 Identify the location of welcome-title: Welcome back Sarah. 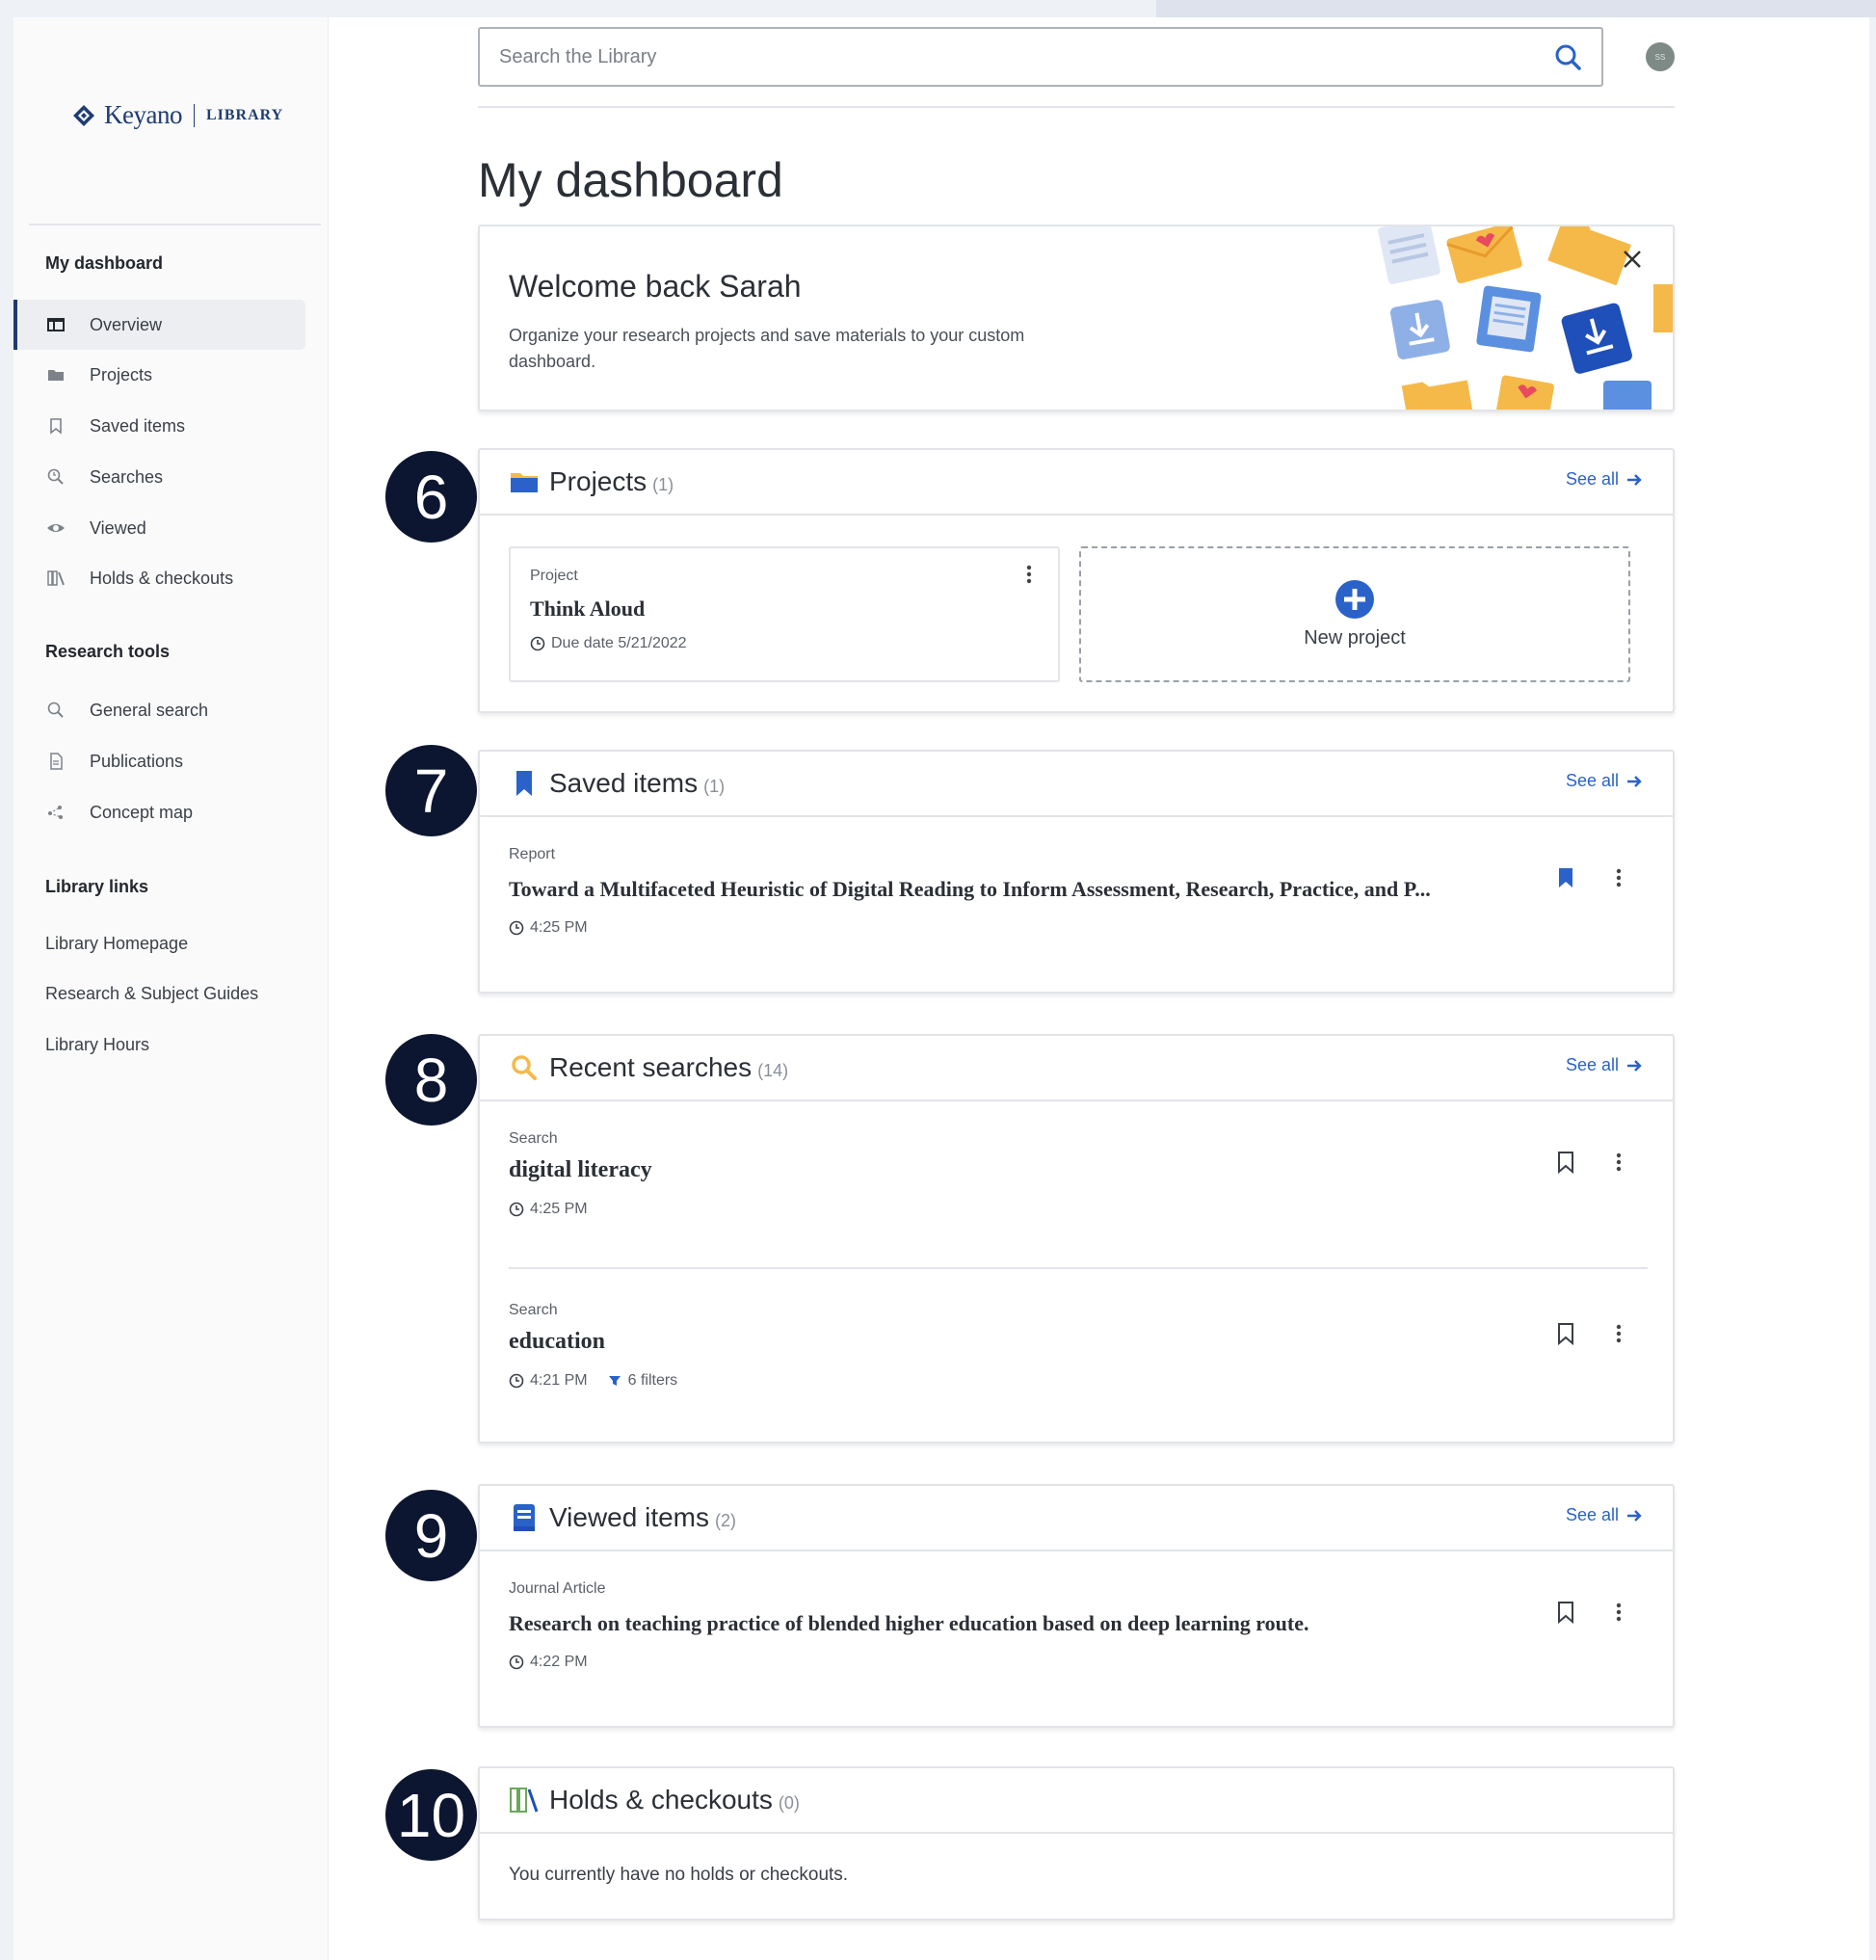
(655, 286).